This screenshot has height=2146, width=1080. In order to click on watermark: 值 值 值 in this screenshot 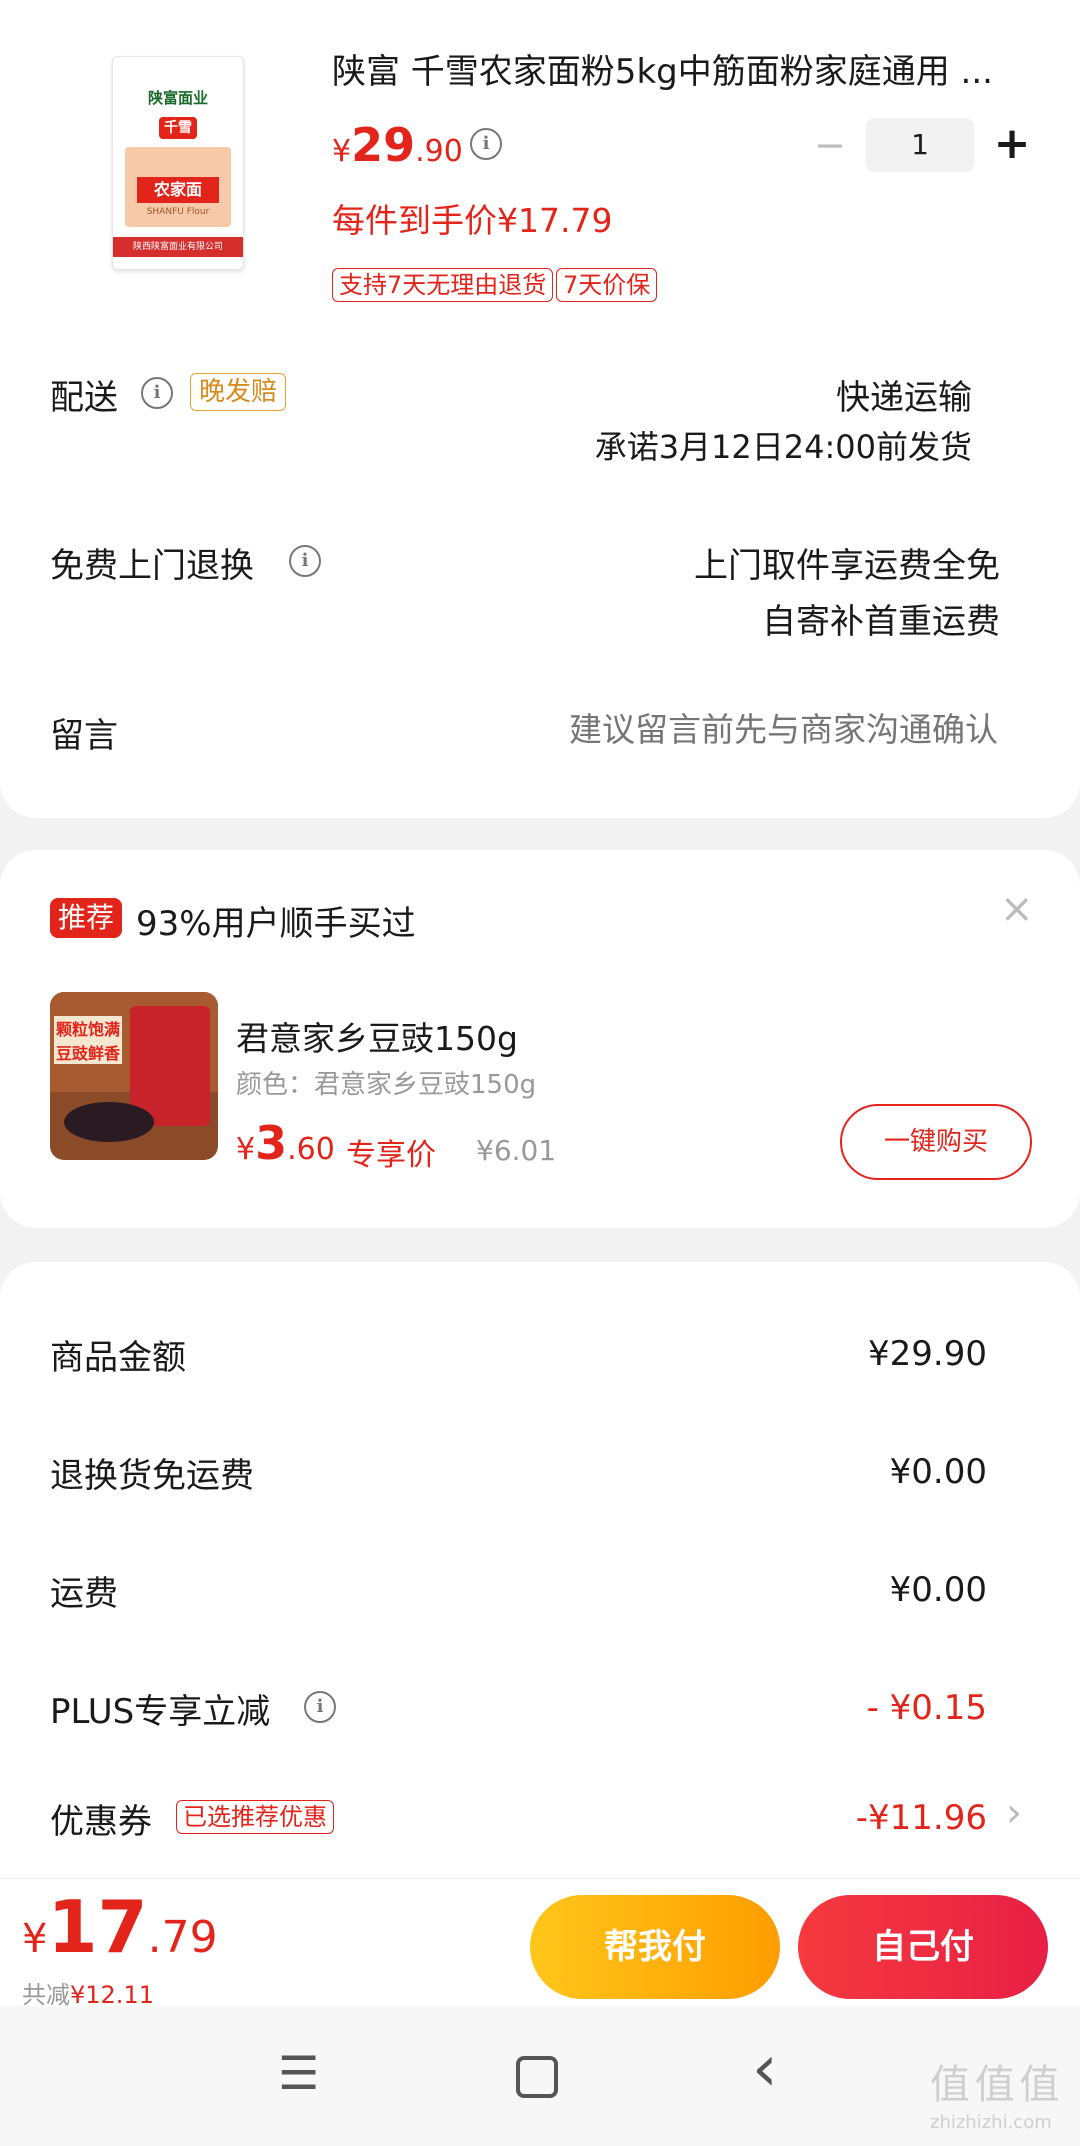, I will do `click(994, 2085)`.